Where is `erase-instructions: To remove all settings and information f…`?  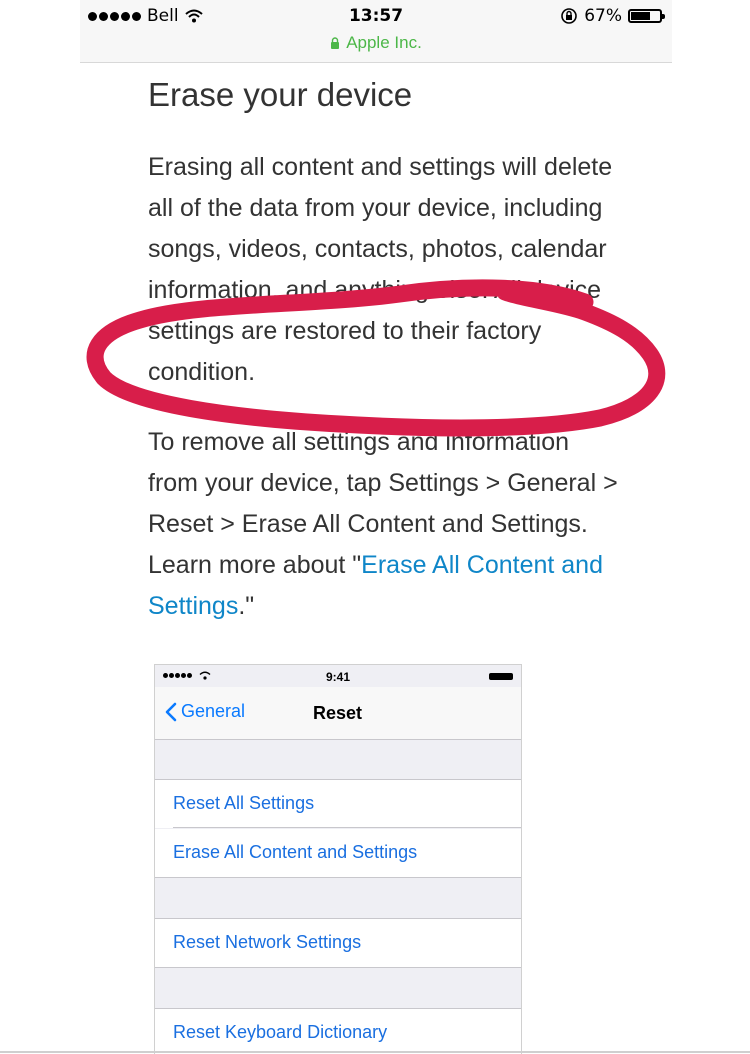 erase-instructions: To remove all settings and information f… is located at coordinates (383, 524).